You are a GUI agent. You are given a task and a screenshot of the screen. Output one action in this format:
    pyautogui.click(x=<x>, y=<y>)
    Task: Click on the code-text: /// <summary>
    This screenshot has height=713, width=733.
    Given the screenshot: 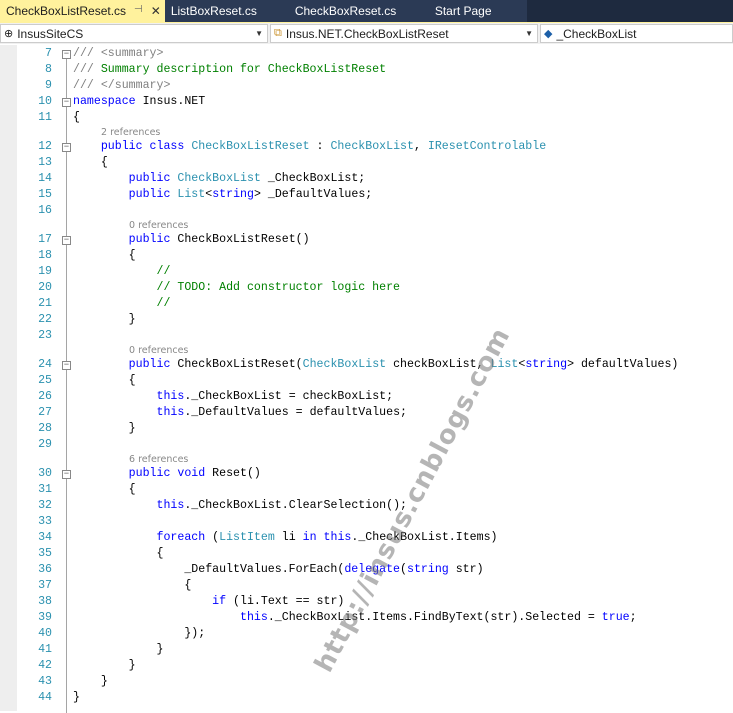 What is the action you would take?
    pyautogui.click(x=118, y=54)
    